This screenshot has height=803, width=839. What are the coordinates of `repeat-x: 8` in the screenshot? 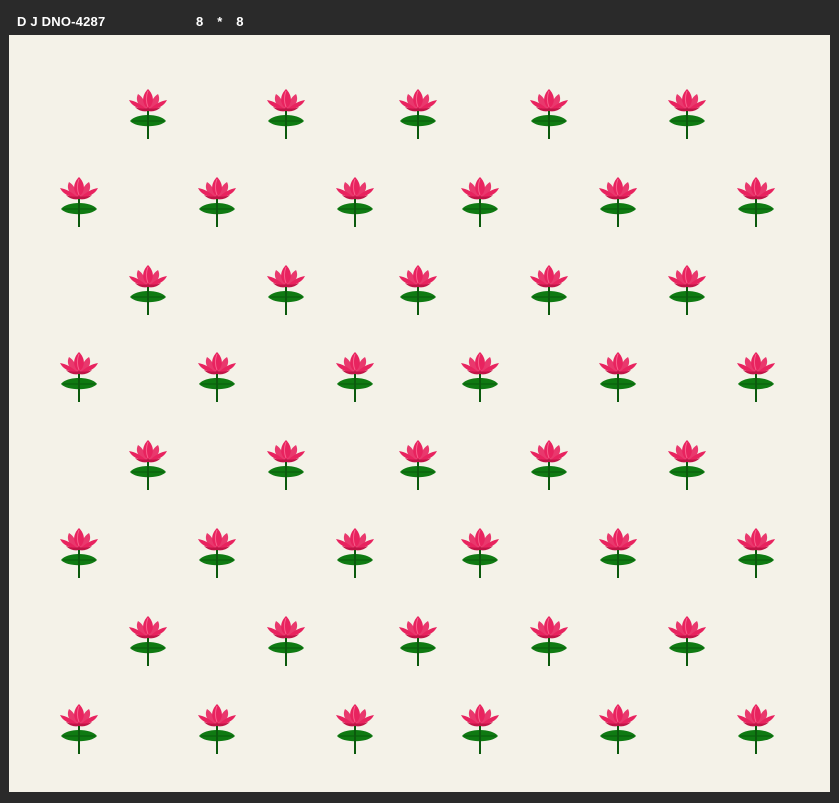 It's located at (200, 21).